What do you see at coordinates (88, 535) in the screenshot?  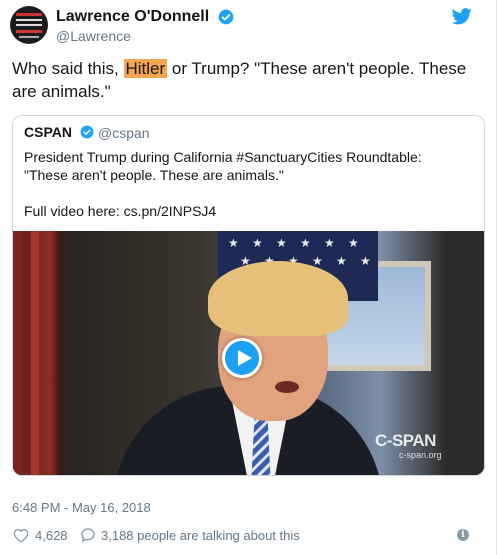 I see `reply-icon` at bounding box center [88, 535].